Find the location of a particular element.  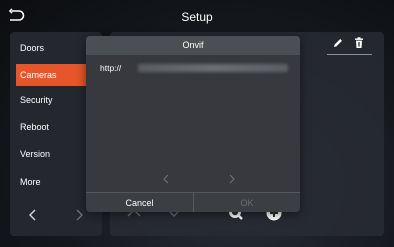

sidebar-item-version: Version is located at coordinates (57, 154).